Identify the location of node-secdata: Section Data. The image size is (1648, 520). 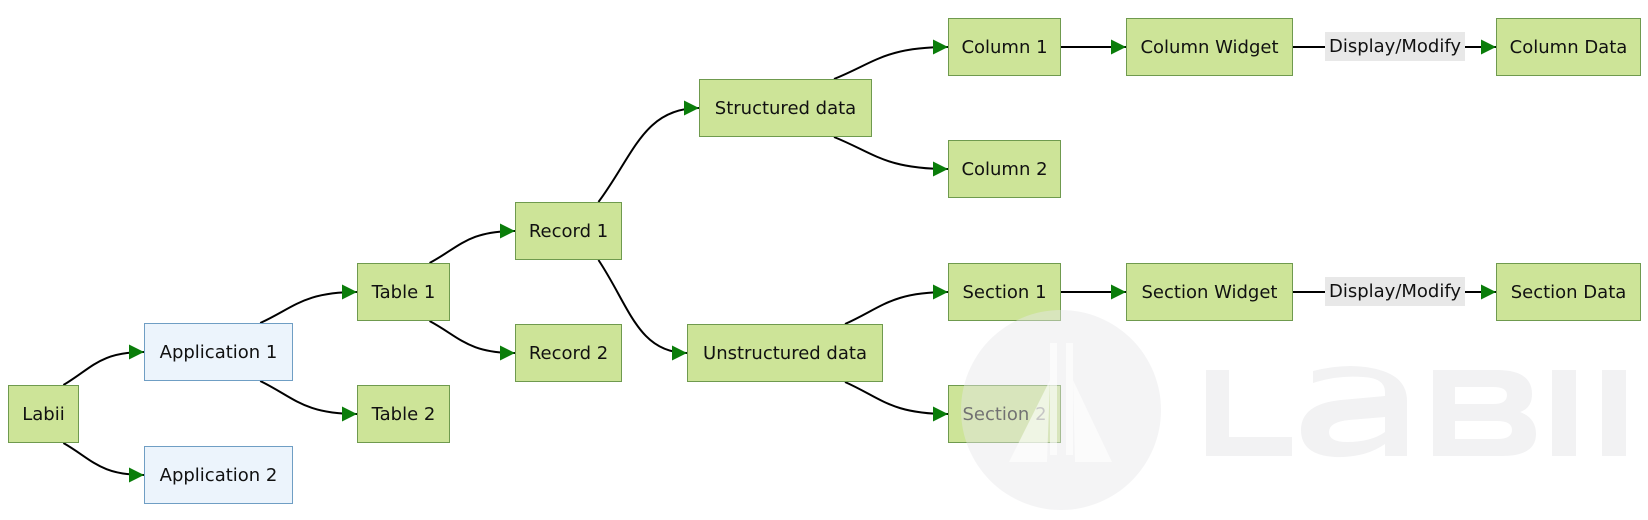
(1568, 292).